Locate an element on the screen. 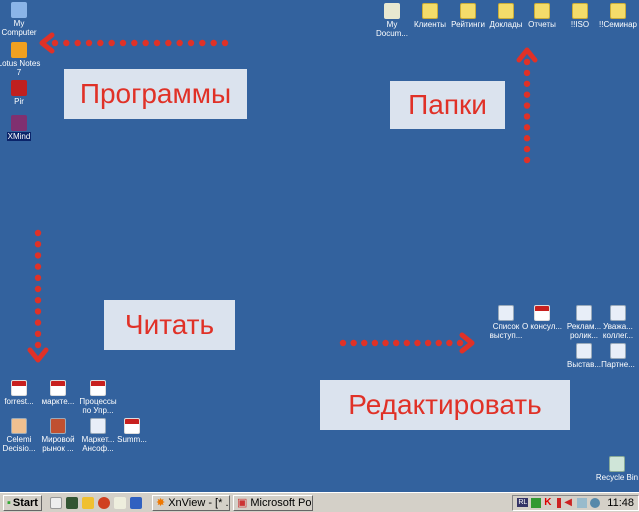 The width and height of the screenshot is (639, 512). computer-icon is located at coordinates (19, 10).